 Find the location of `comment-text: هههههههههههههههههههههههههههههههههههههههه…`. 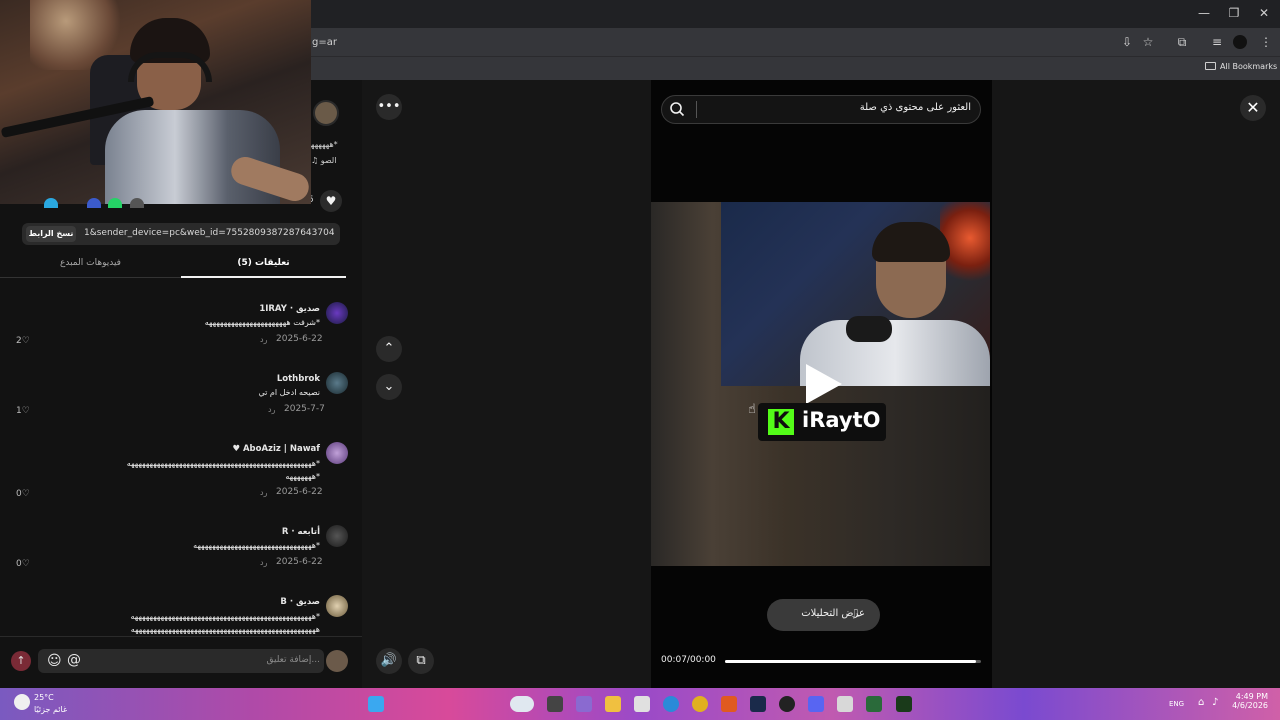

comment-text: هههههههههههههههههههههههههههههههههههههههه… is located at coordinates (223, 463).